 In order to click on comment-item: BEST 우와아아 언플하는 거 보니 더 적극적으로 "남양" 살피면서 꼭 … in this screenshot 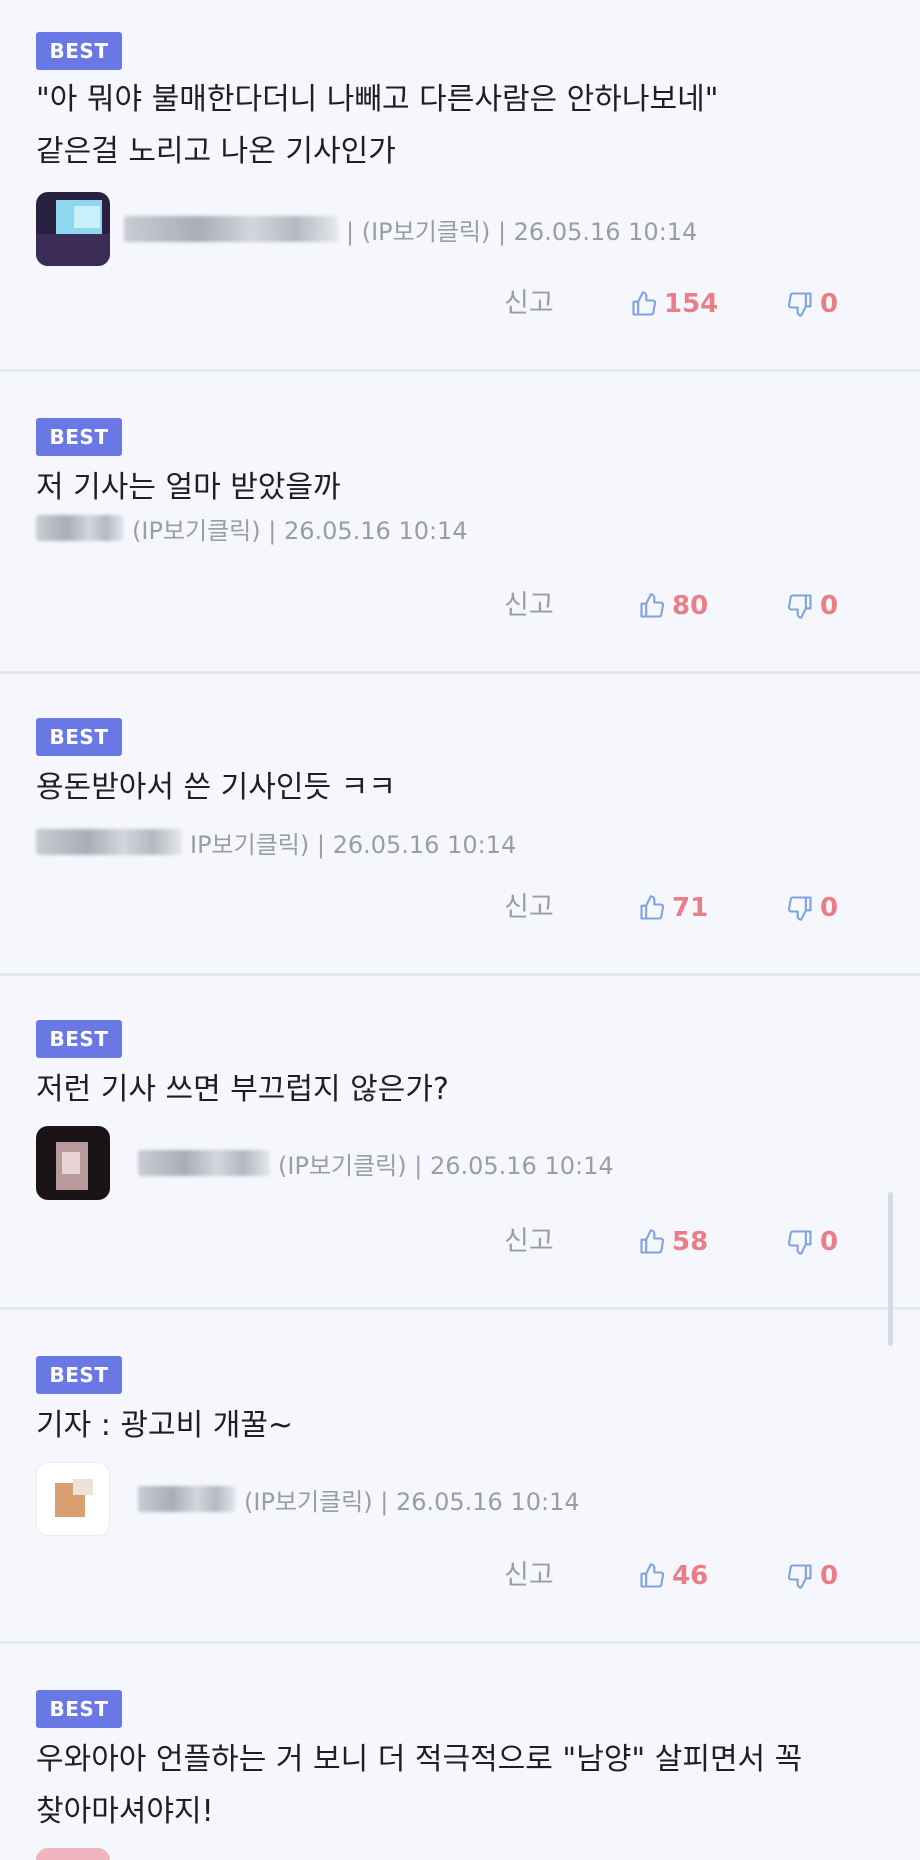, I will do `click(460, 1752)`.